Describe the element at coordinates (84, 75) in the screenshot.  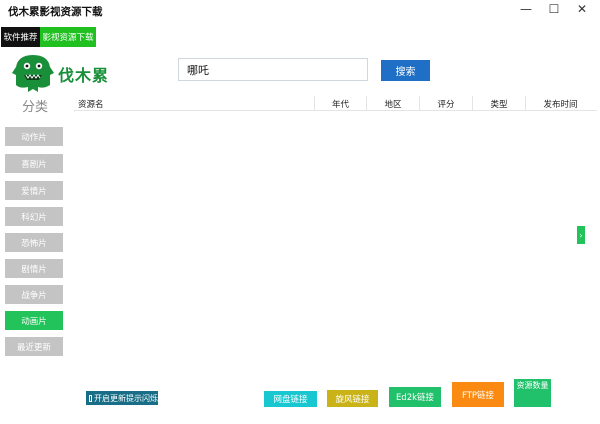
I see `logo-text: 伐木累` at that location.